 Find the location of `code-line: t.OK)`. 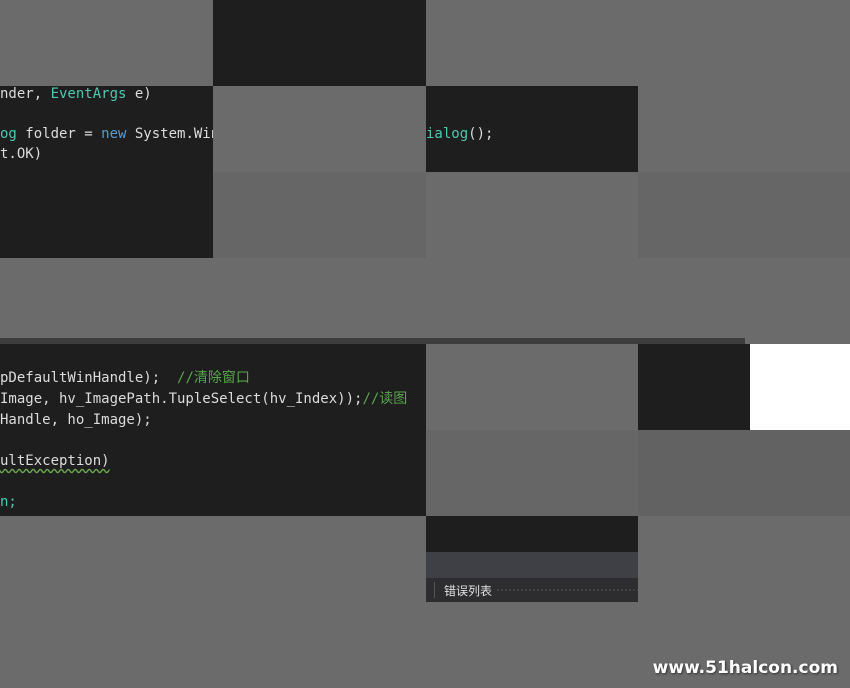

code-line: t.OK) is located at coordinates (21, 154).